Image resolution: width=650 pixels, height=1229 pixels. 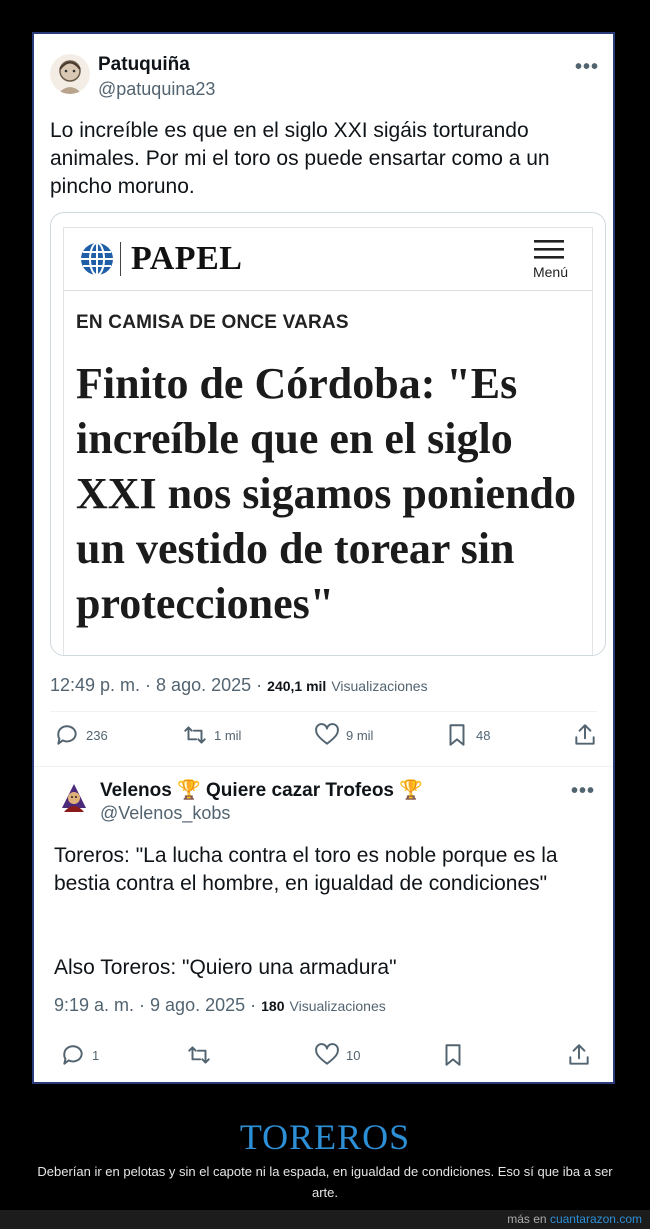 I want to click on caption-title: TOREROS, so click(x=325, y=1137).